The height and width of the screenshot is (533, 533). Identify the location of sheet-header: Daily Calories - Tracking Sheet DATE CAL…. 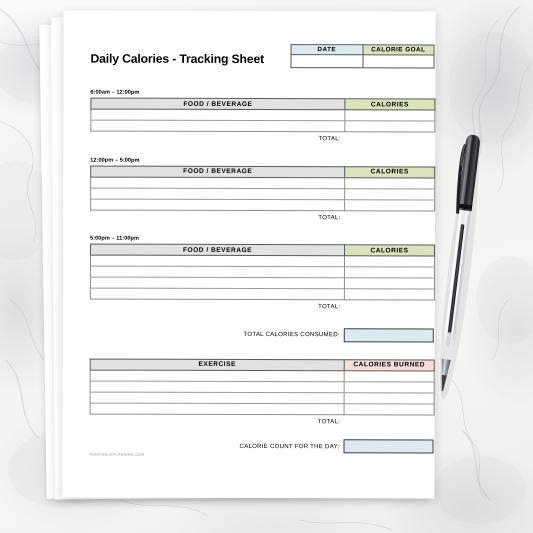
(262, 61).